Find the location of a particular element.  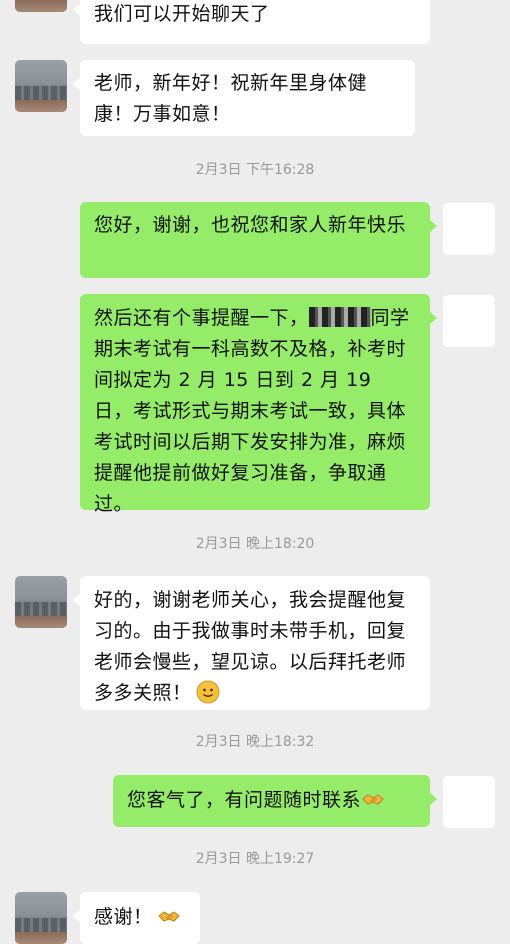

incoming-message: 感谢！ is located at coordinates (136, 918).